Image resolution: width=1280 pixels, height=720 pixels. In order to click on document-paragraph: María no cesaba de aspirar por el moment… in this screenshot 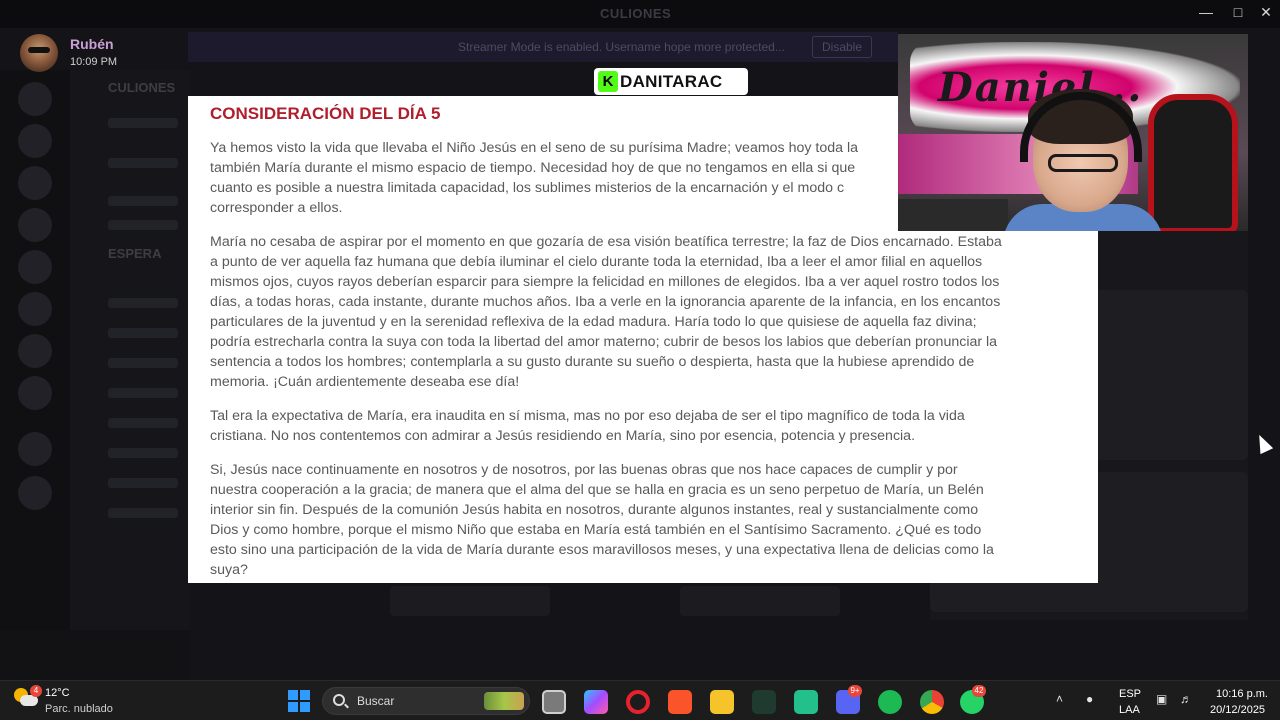, I will do `click(635, 312)`.